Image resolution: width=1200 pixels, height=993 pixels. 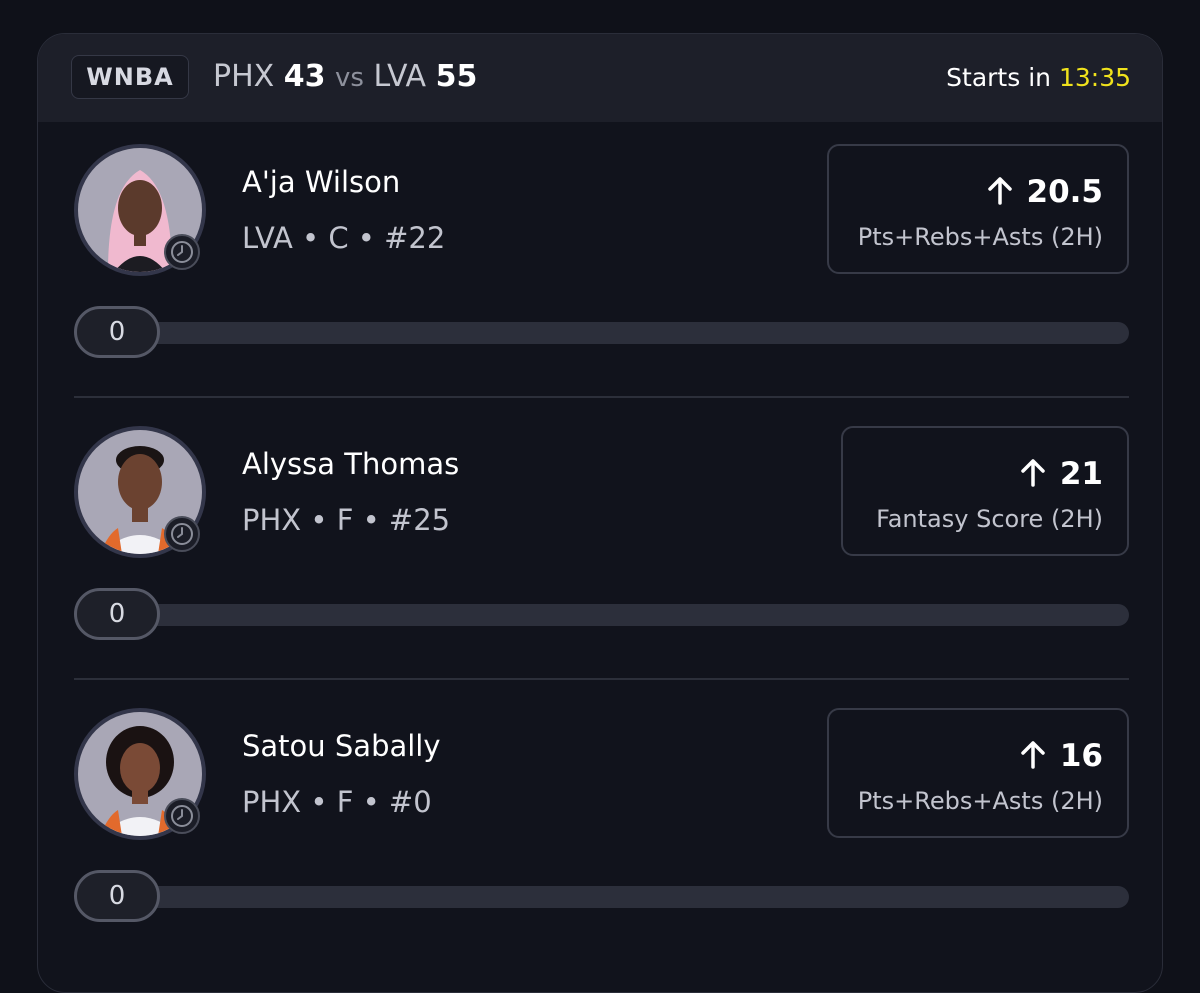 I want to click on league-badge: WNBA, so click(x=130, y=77).